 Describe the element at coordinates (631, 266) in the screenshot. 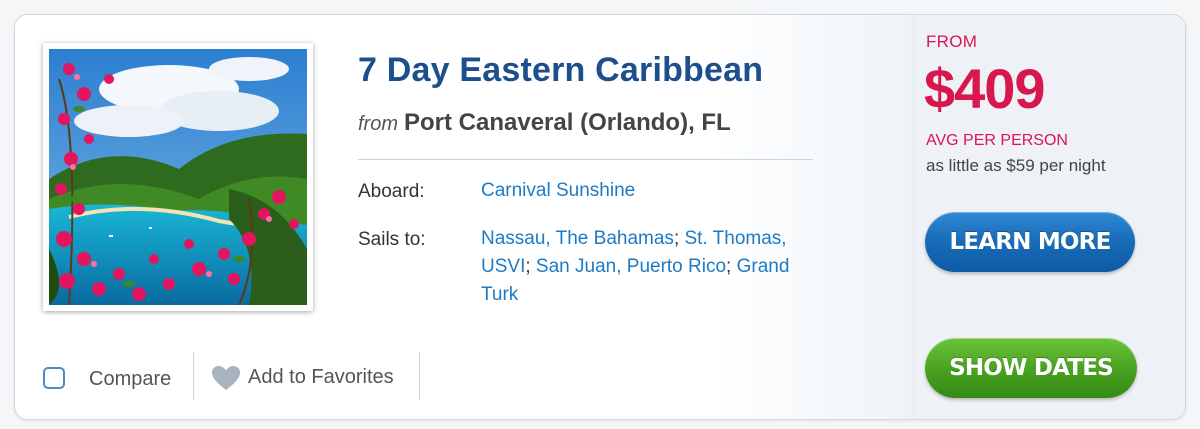

I see `port-link-san-juan: San Juan, Puerto Rico` at that location.